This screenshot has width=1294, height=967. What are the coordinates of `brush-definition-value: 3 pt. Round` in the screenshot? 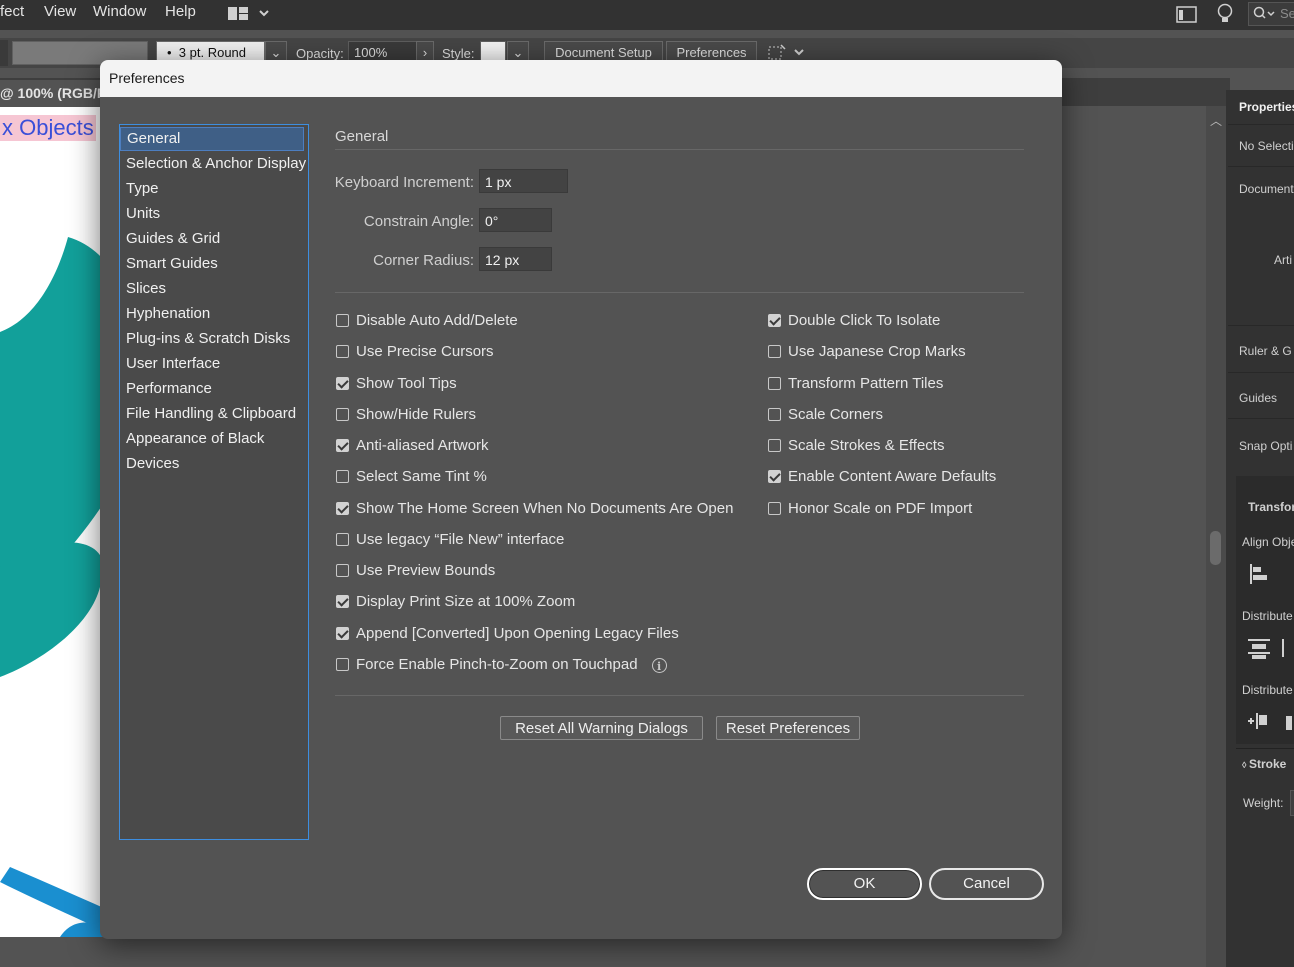 It's located at (212, 52).